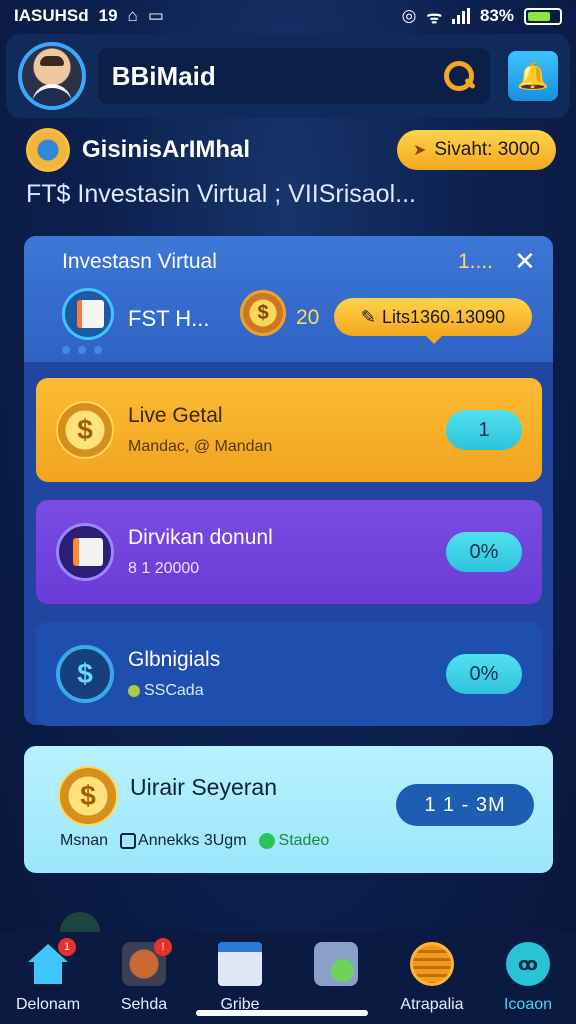 The width and height of the screenshot is (576, 1024). What do you see at coordinates (460, 16) in the screenshot?
I see `signal-icon` at bounding box center [460, 16].